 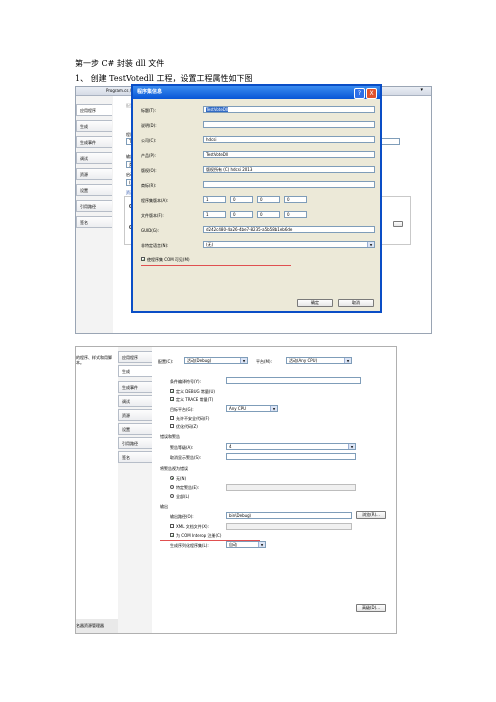 What do you see at coordinates (189, 545) in the screenshot?
I see `serialization-label: 生成序列化程序集(L):` at bounding box center [189, 545].